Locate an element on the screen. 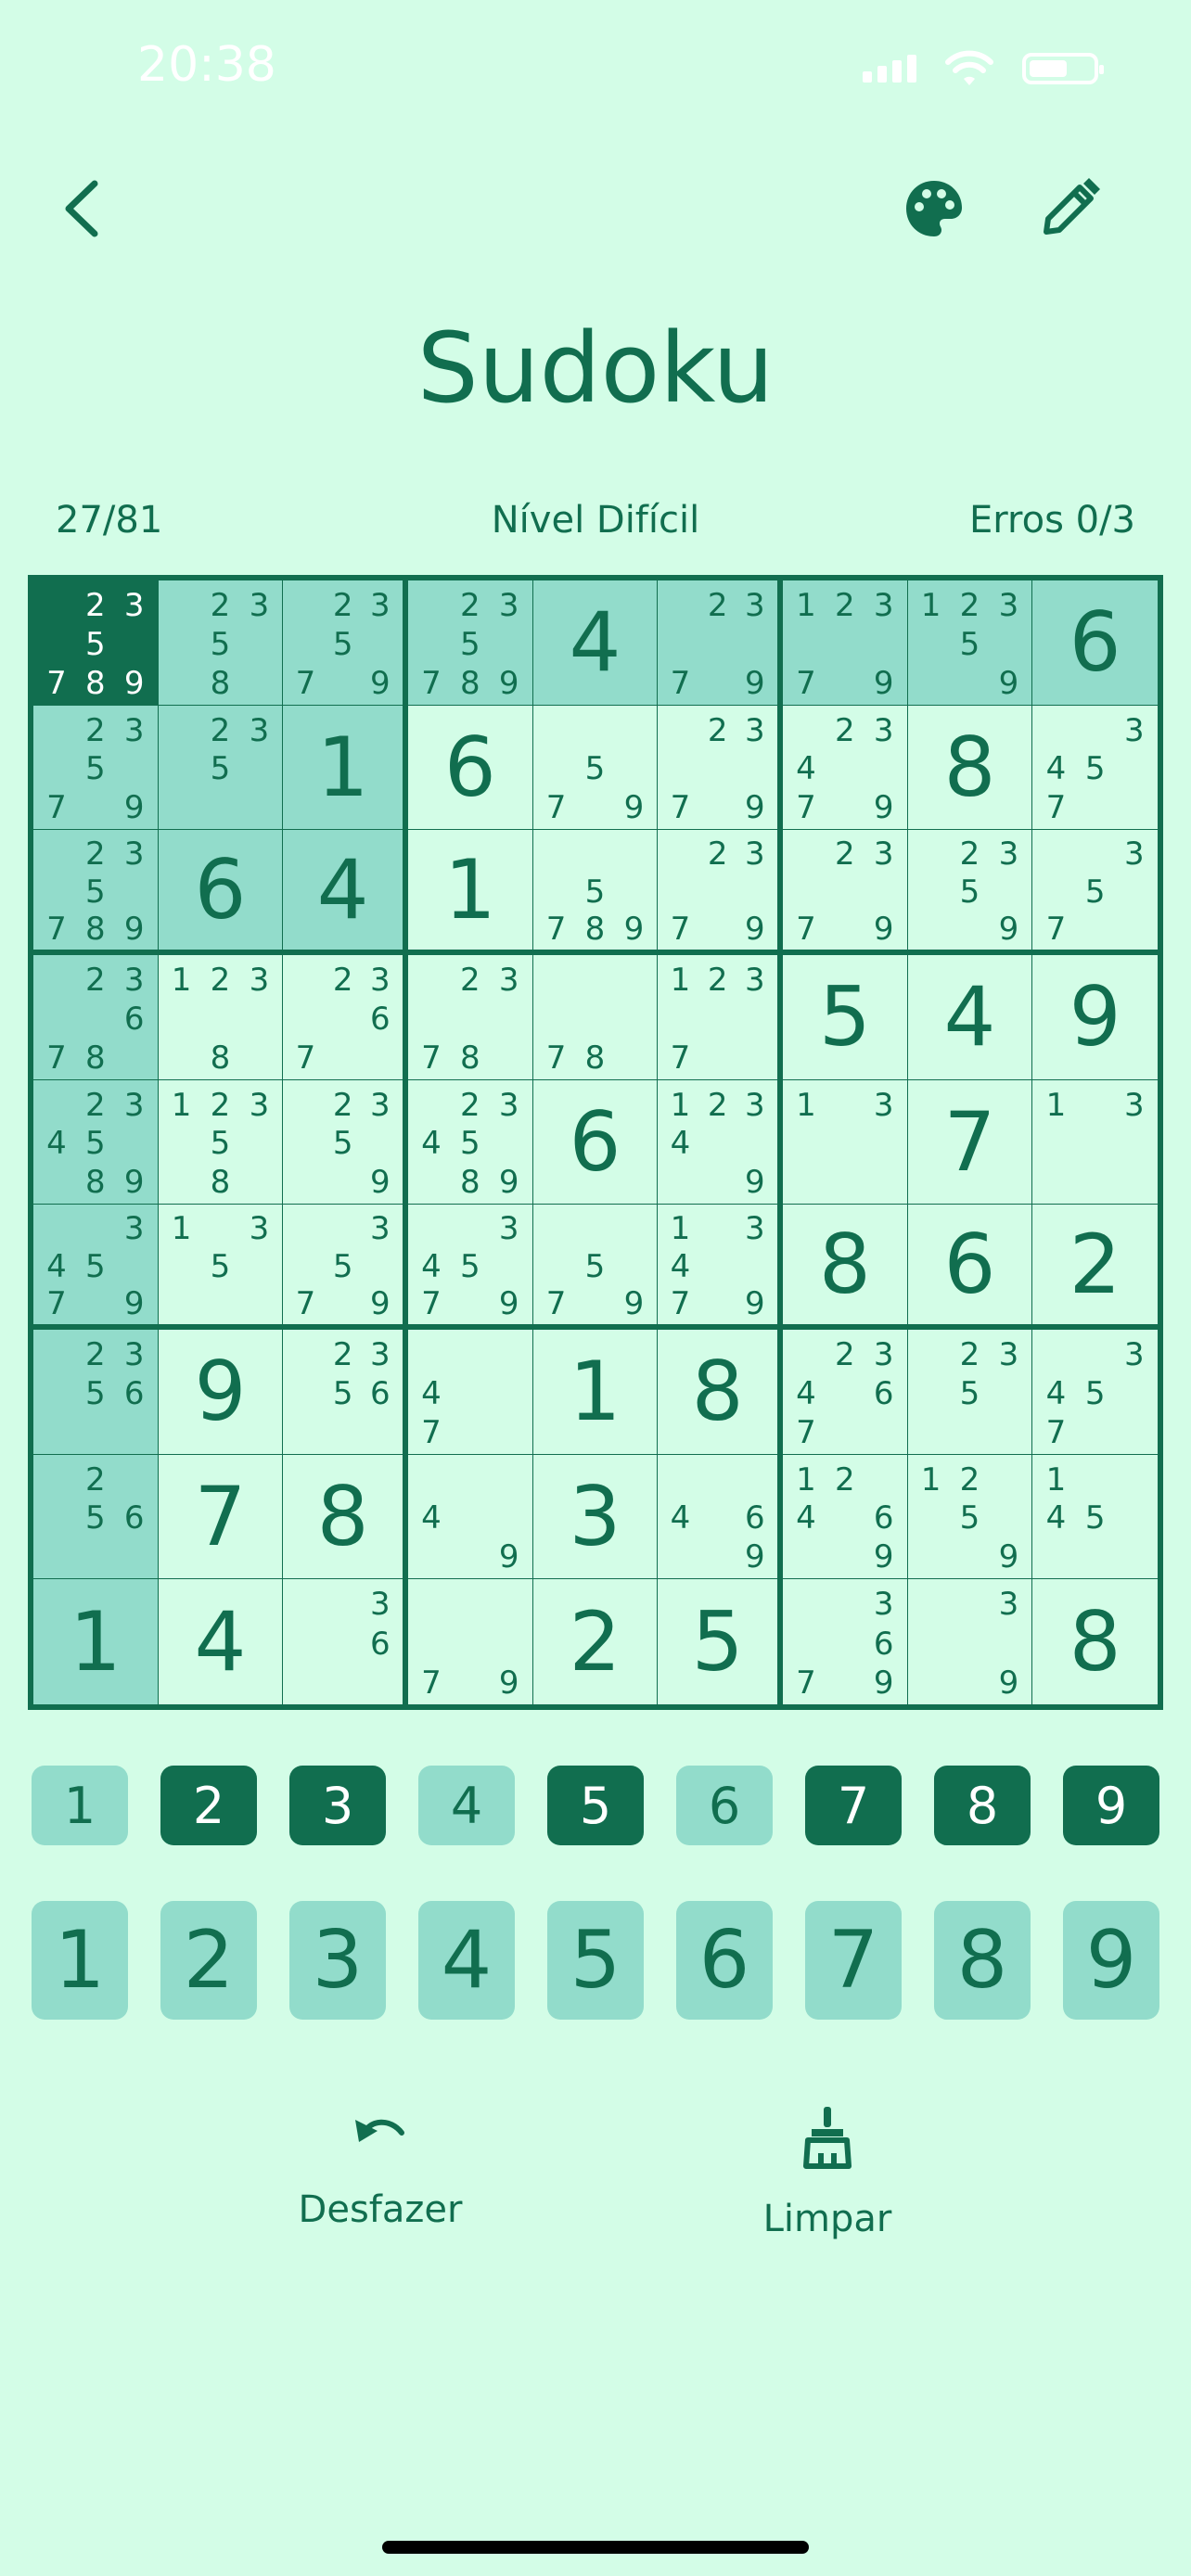 This screenshot has width=1191, height=2576. number-key-8: 8 is located at coordinates (982, 1960).